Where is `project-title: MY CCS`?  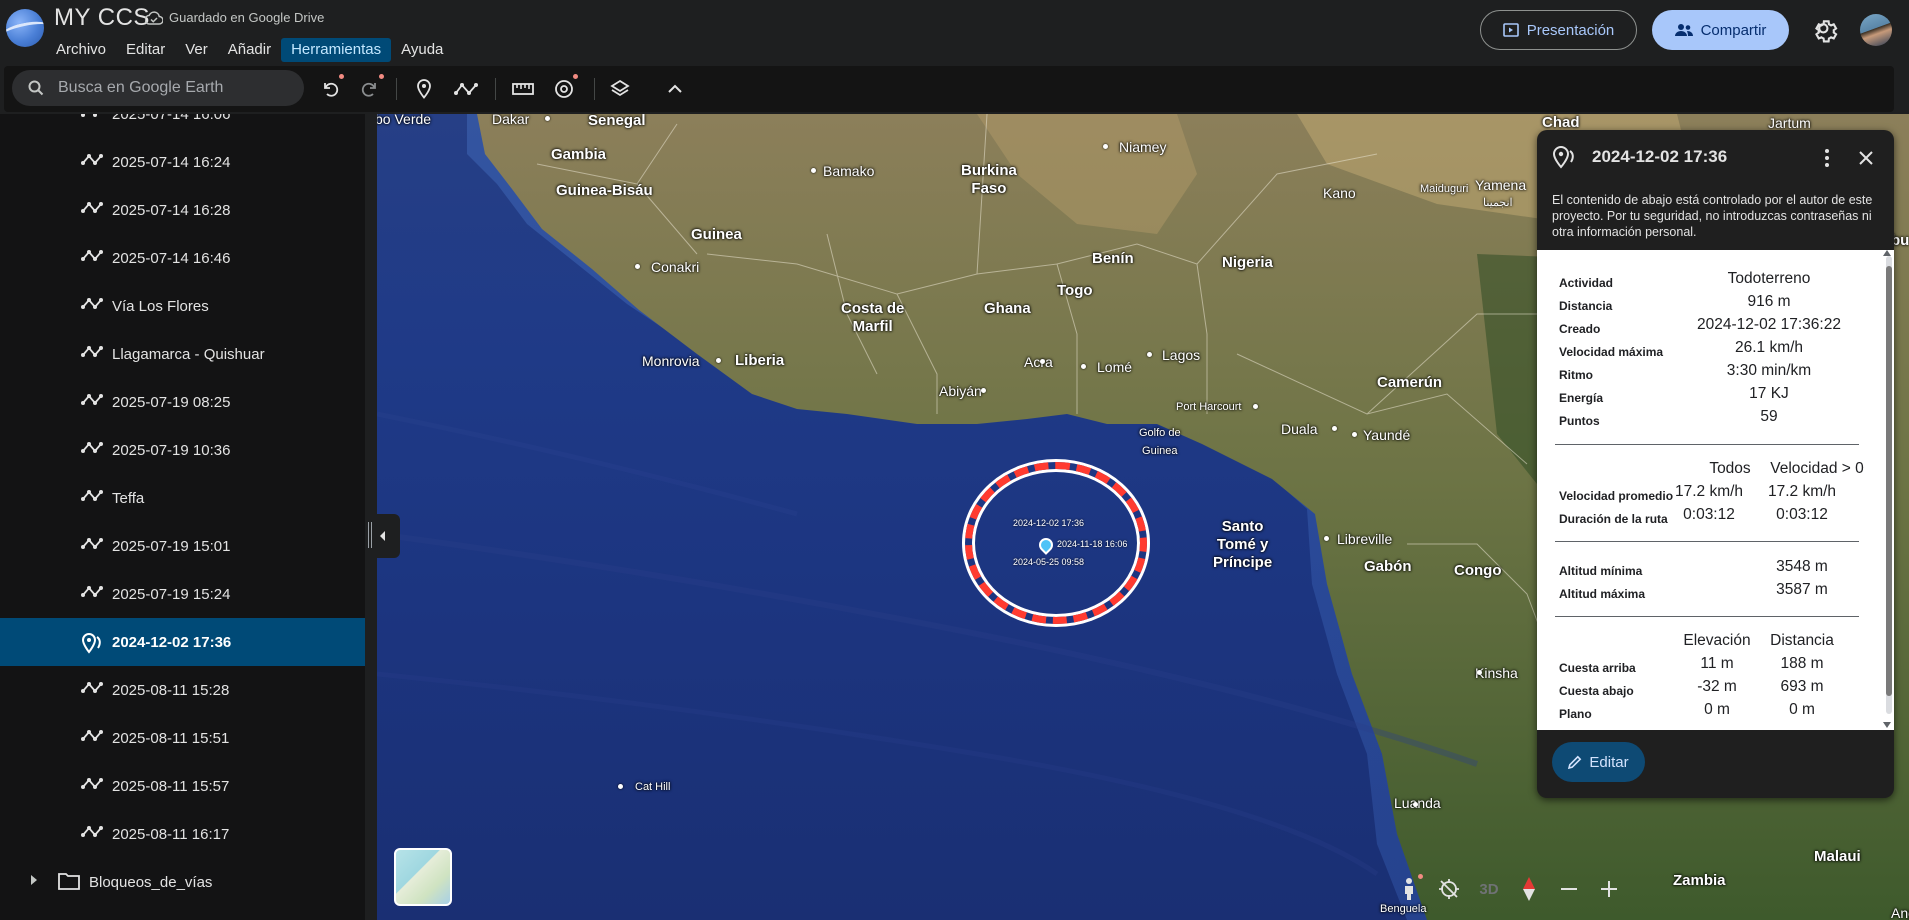 project-title: MY CCS is located at coordinates (102, 18).